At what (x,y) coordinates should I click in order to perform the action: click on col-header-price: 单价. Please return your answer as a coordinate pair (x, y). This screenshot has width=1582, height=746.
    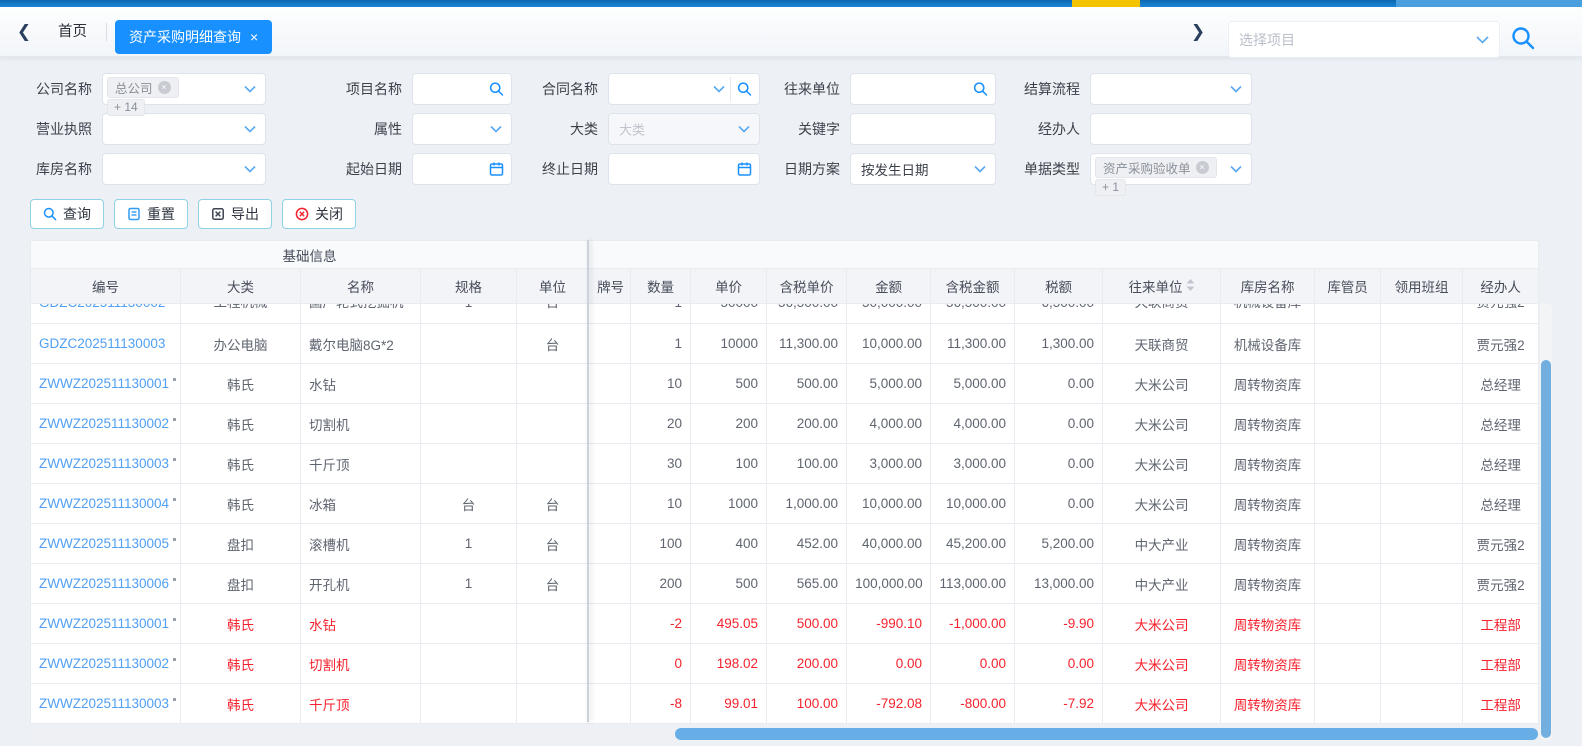
    Looking at the image, I should click on (729, 286).